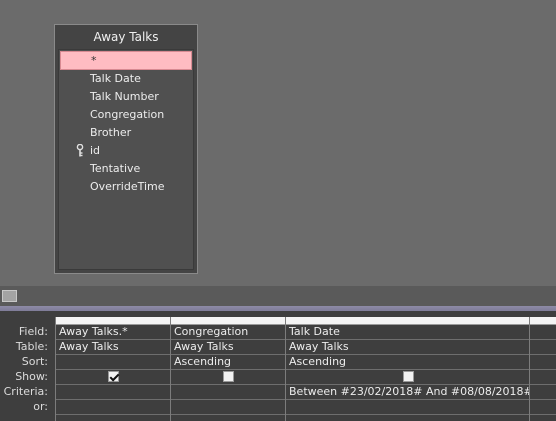 This screenshot has width=556, height=421. Describe the element at coordinates (80, 150) in the screenshot. I see `primary-key-icon` at that location.